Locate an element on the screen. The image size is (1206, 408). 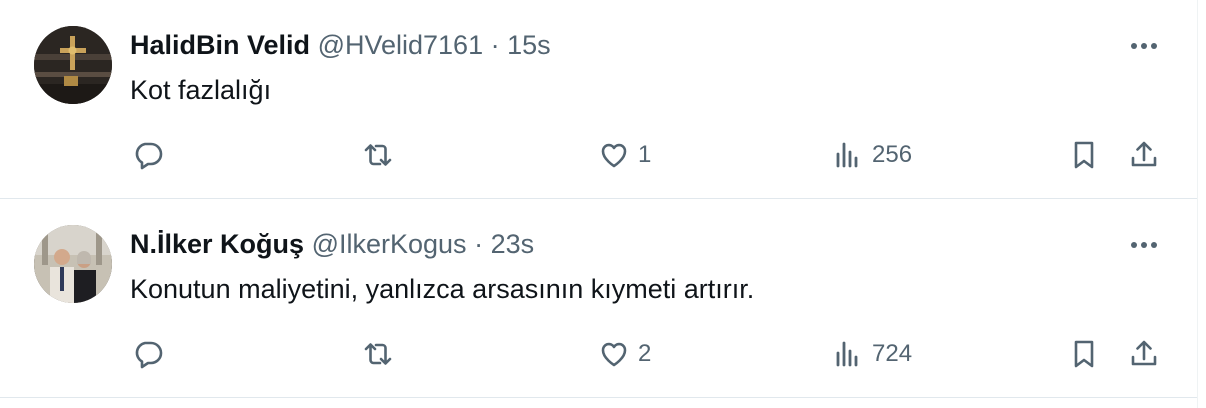
tweet-header: N.İlker Koğuş @IlkerKogus · 23s is located at coordinates (332, 244).